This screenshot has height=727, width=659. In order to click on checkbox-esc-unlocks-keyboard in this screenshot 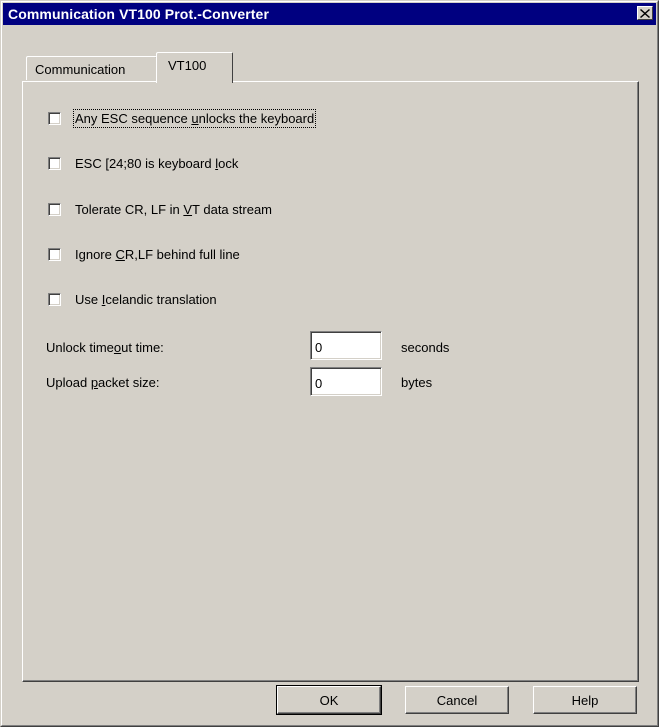, I will do `click(54, 118)`.